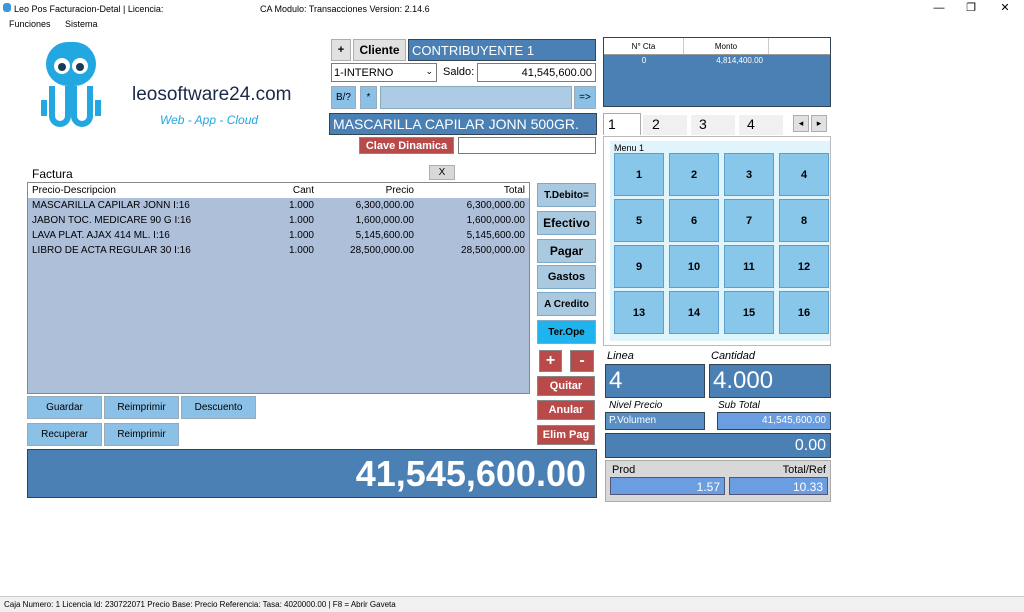 The width and height of the screenshot is (1024, 612). I want to click on descuento-button: Descuento, so click(218, 407).